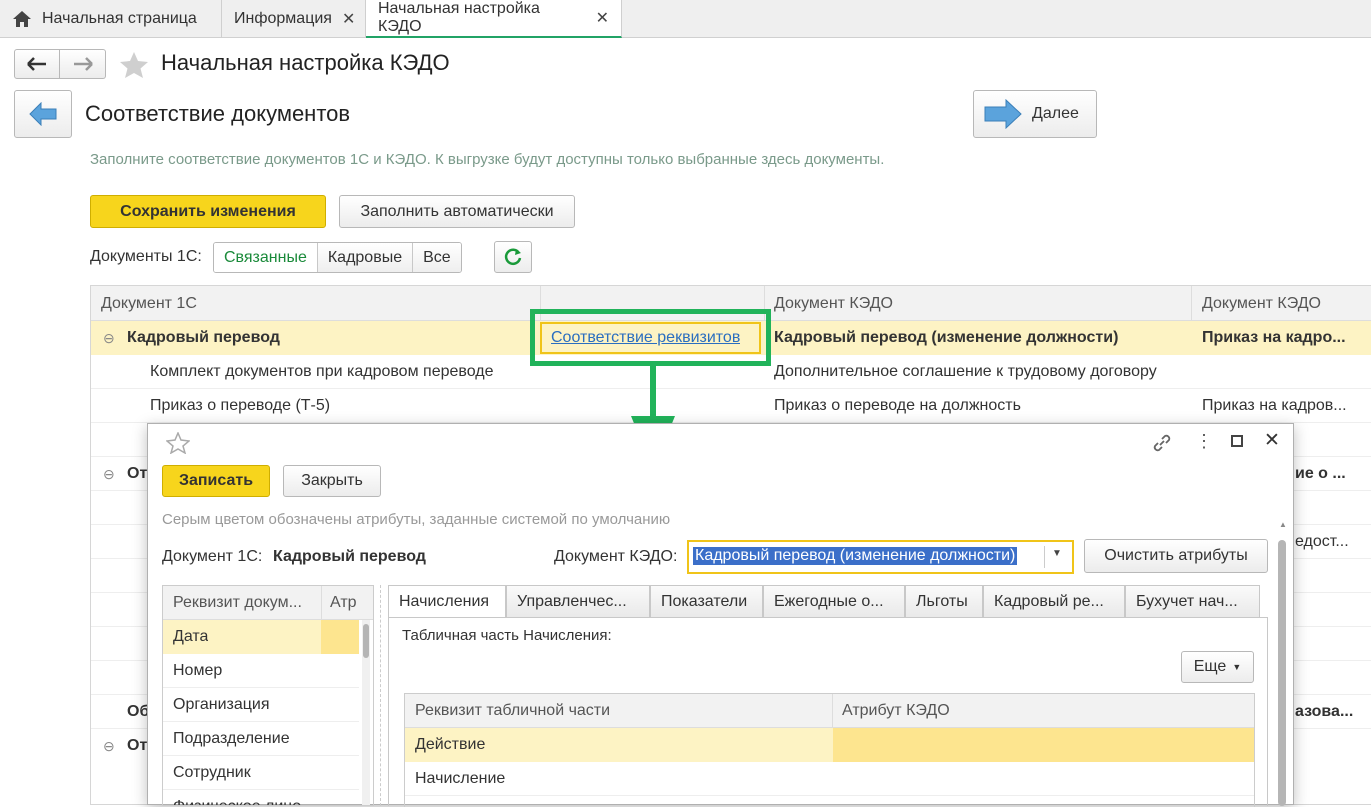 The image size is (1371, 807). I want to click on clear-attributes-button: Очистить атрибуты, so click(1176, 556).